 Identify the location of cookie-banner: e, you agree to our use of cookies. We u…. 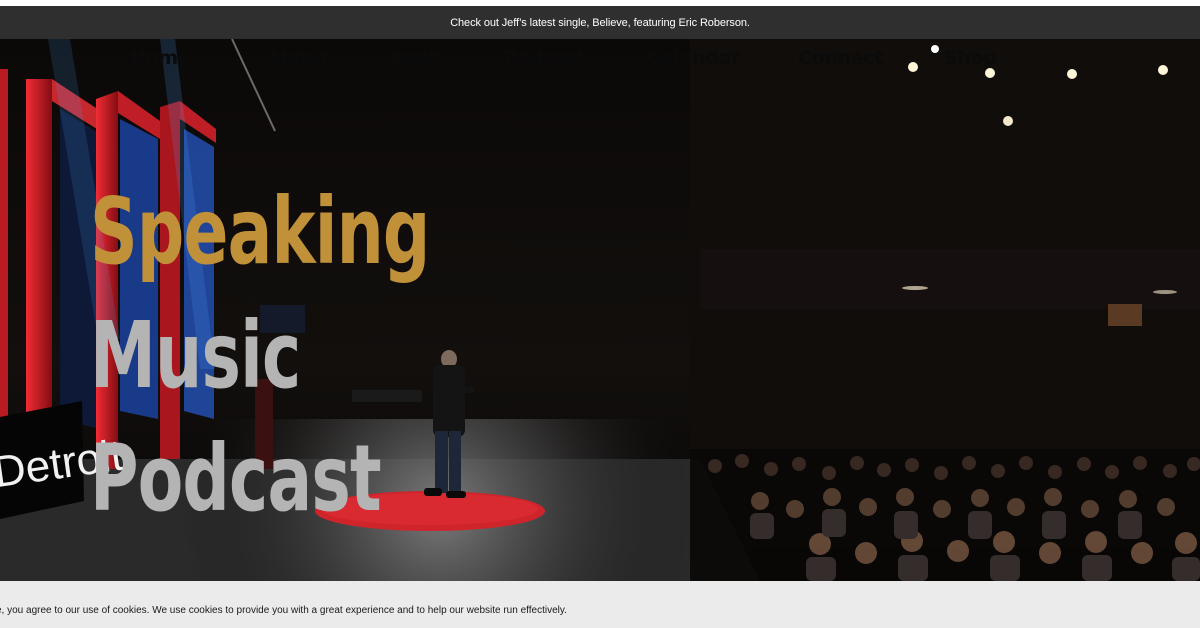
(600, 604).